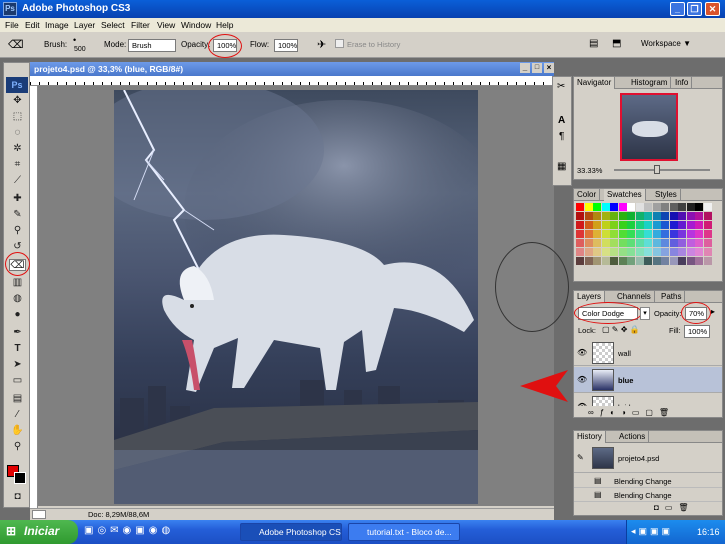 The height and width of the screenshot is (544, 725). What do you see at coordinates (587, 195) in the screenshot?
I see `tab-color: Color` at bounding box center [587, 195].